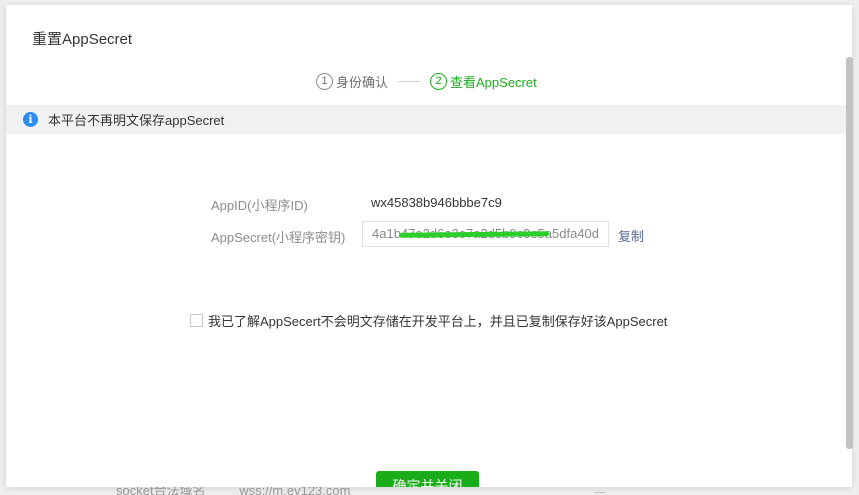 The height and width of the screenshot is (495, 859). Describe the element at coordinates (426, 81) in the screenshot. I see `step-indicator: 1 身份确认 2 查看AppSecret` at that location.